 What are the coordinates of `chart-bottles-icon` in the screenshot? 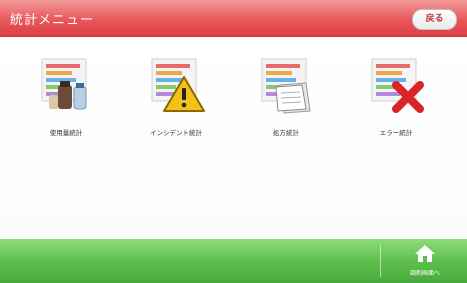 It's located at (64, 84).